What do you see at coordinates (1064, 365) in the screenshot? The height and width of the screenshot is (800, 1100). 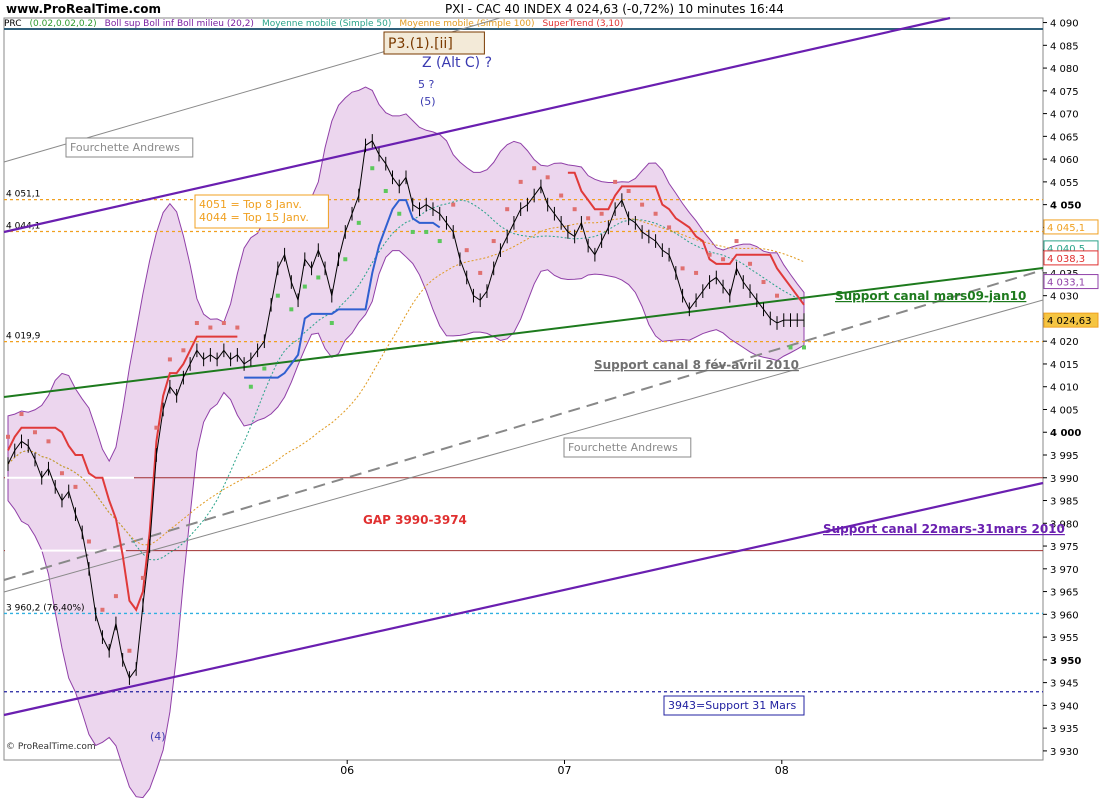 I see `y-tick-label: 4 015` at bounding box center [1064, 365].